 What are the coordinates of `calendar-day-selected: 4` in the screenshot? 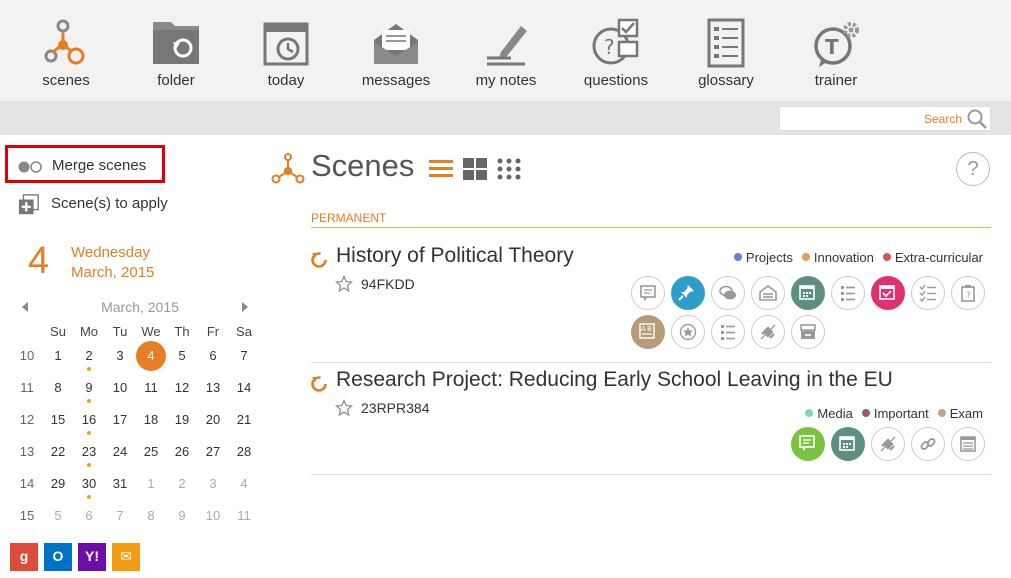 It's located at (151, 358).